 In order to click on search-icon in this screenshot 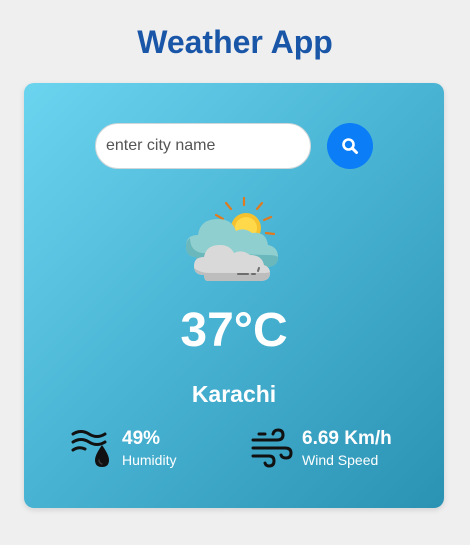, I will do `click(350, 146)`.